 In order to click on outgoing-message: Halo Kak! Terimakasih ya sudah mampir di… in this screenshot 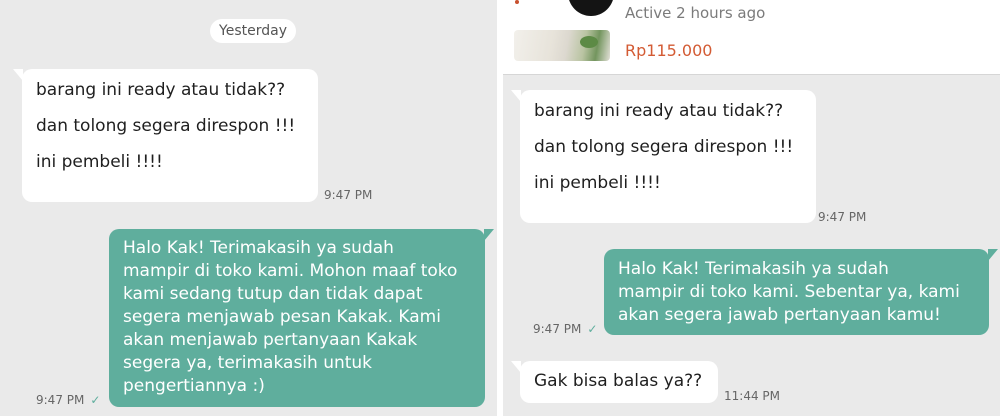, I will do `click(801, 292)`.